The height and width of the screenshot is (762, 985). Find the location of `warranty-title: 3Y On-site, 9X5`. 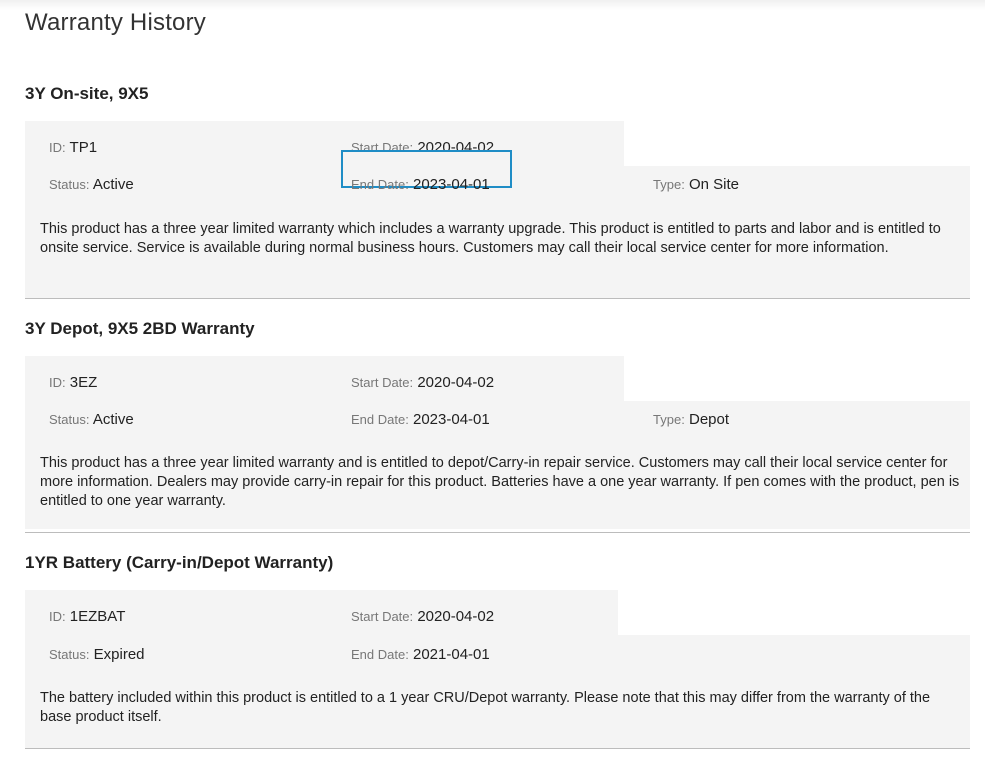

warranty-title: 3Y On-site, 9X5 is located at coordinates (87, 93).